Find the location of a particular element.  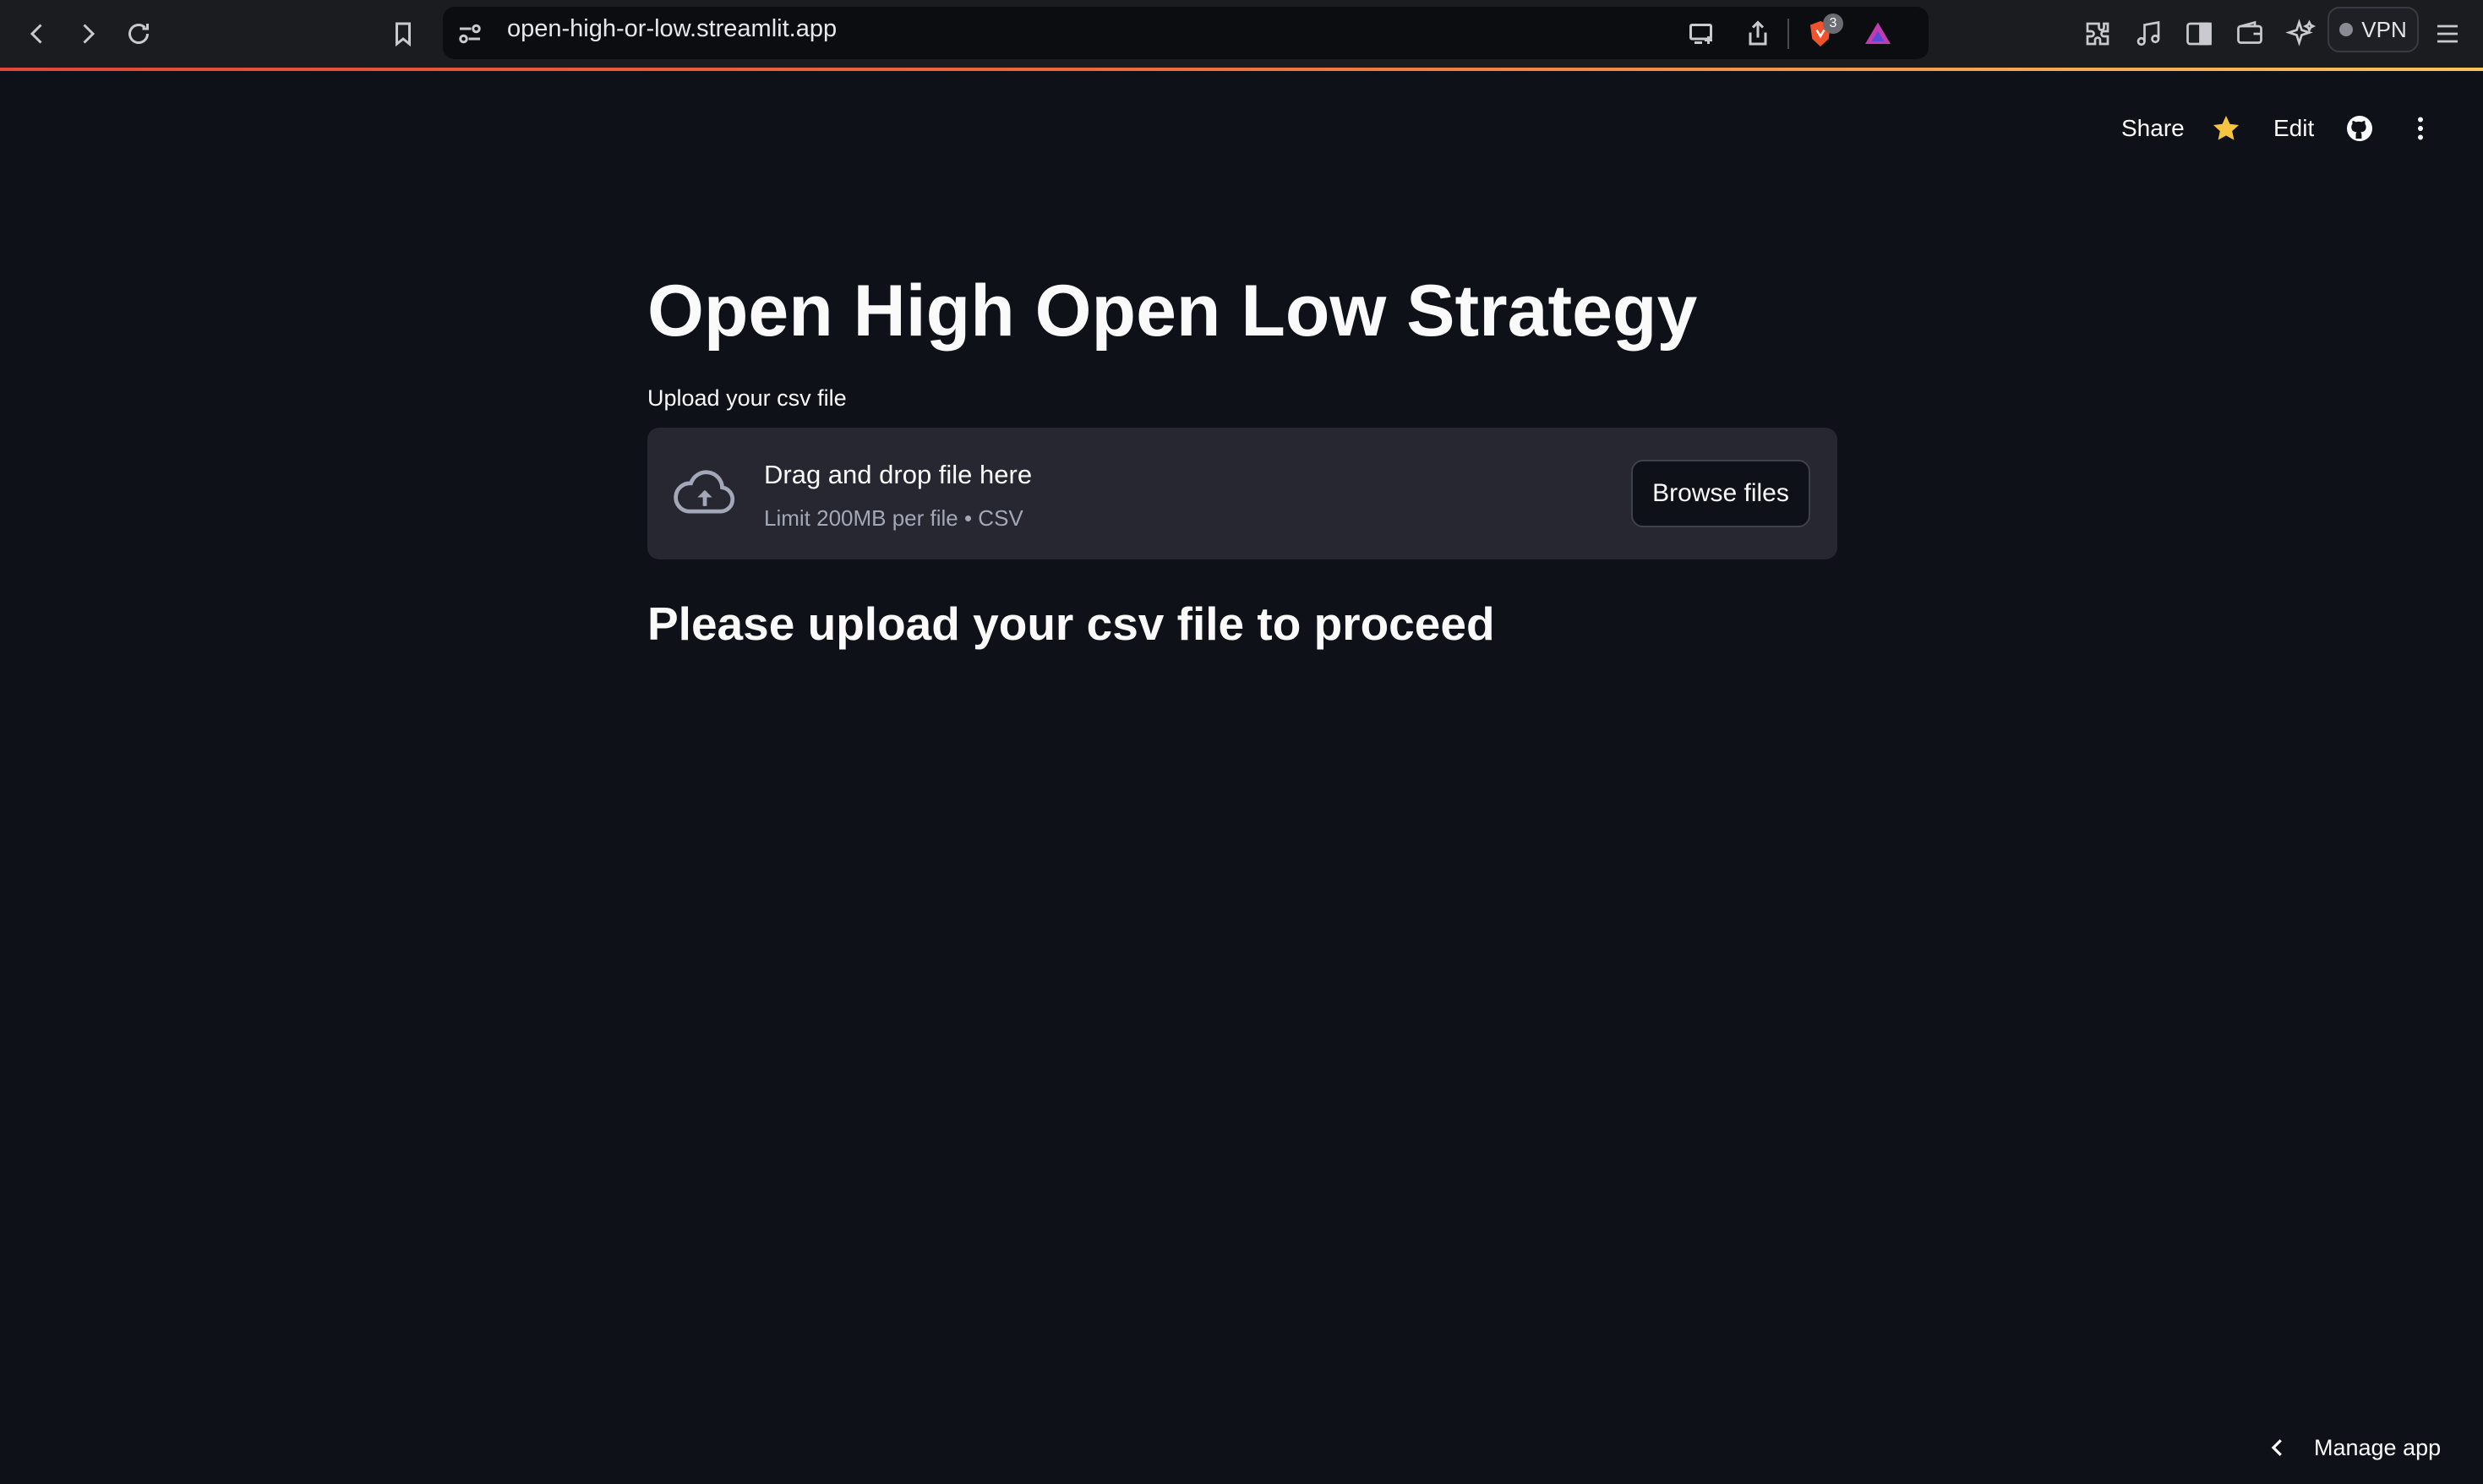

cast-icon is located at coordinates (1702, 33).